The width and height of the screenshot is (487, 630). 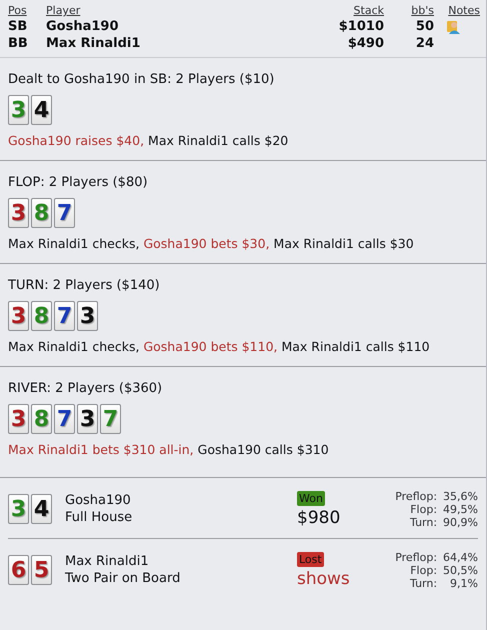 What do you see at coordinates (84, 285) in the screenshot?
I see `street-title: TURN: 2 Players ($140)` at bounding box center [84, 285].